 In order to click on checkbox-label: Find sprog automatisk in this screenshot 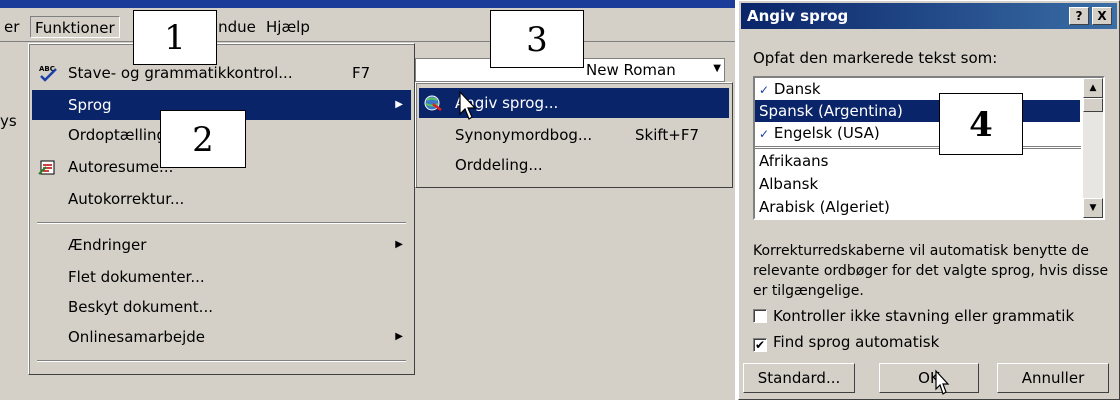, I will do `click(856, 342)`.